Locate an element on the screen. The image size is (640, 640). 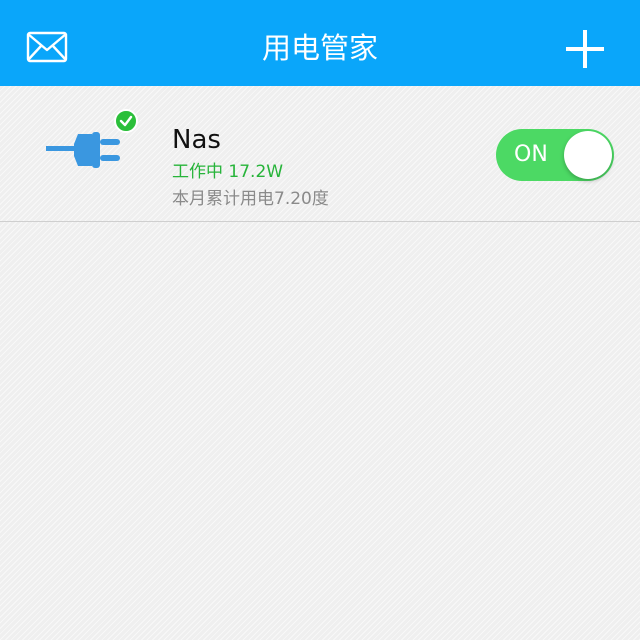
switch-label: ON is located at coordinates (531, 154).